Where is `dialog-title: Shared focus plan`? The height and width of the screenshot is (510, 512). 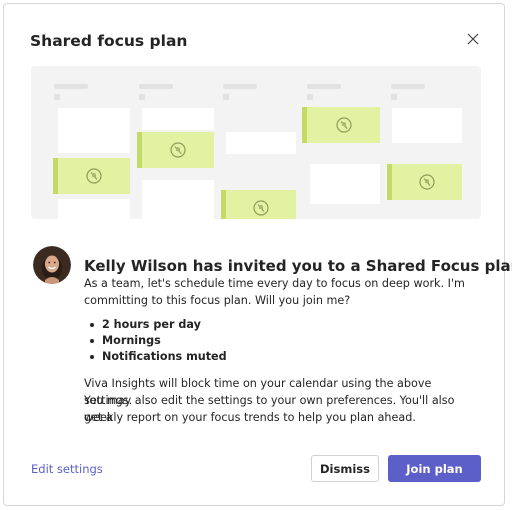 dialog-title: Shared focus plan is located at coordinates (109, 41).